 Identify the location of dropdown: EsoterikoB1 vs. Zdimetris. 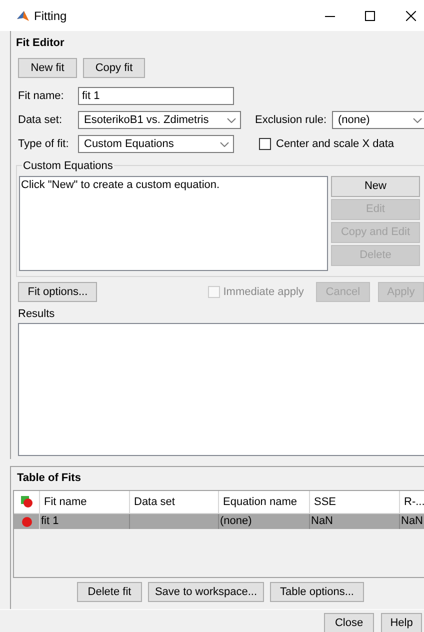
(159, 120).